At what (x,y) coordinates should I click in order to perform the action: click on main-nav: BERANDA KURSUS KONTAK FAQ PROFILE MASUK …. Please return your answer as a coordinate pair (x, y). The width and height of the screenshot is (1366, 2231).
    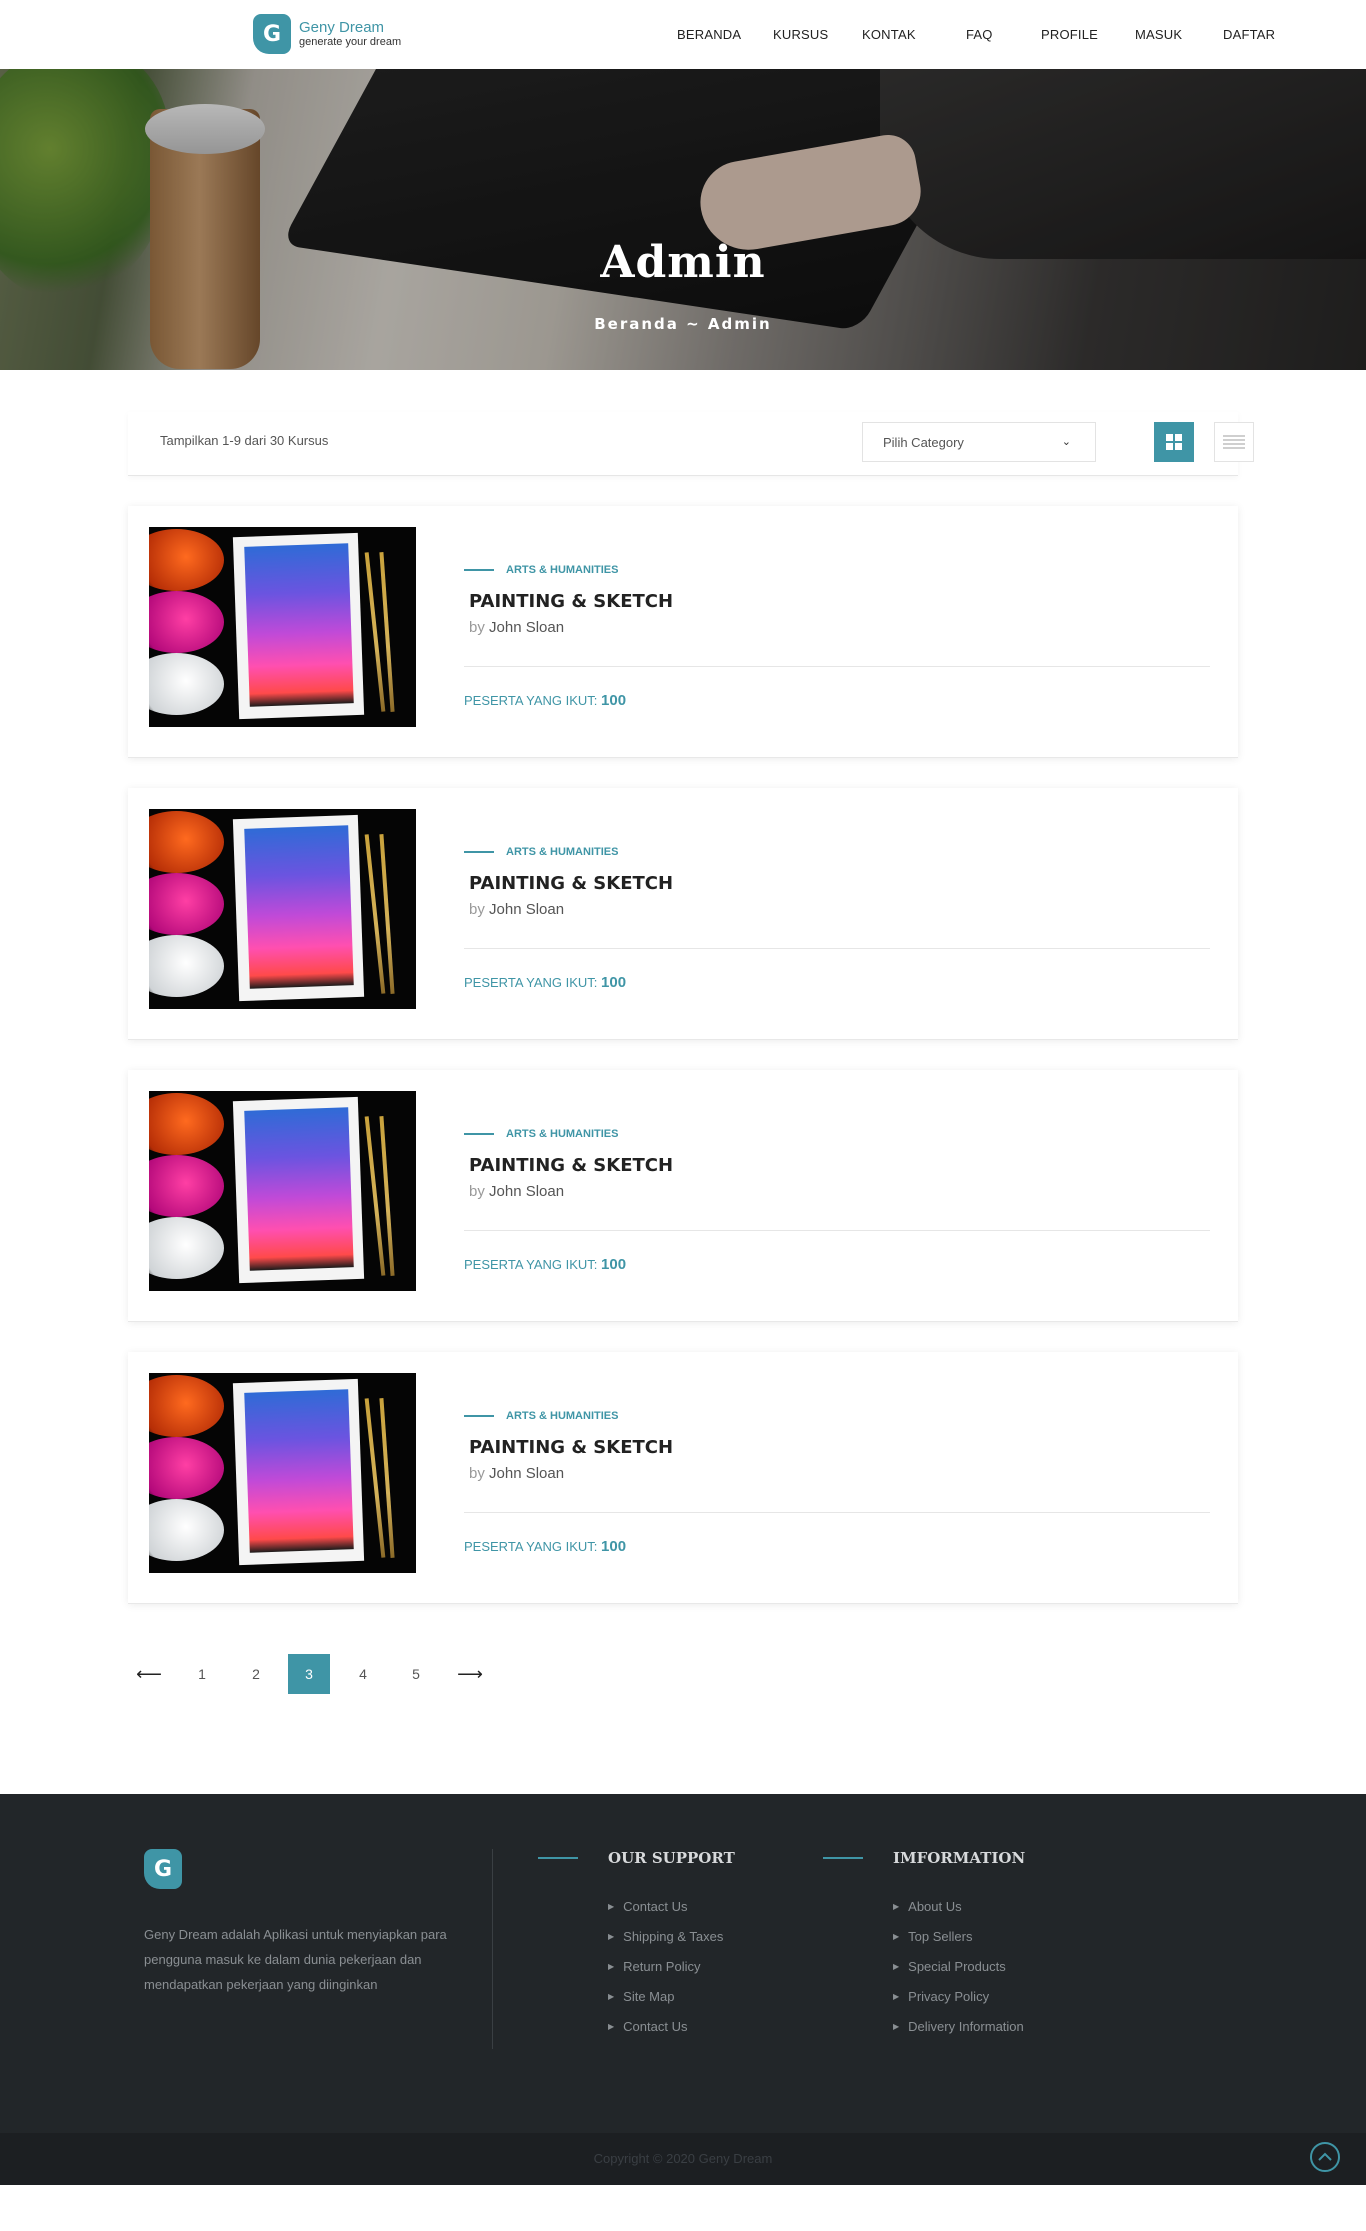
    Looking at the image, I should click on (683, 35).